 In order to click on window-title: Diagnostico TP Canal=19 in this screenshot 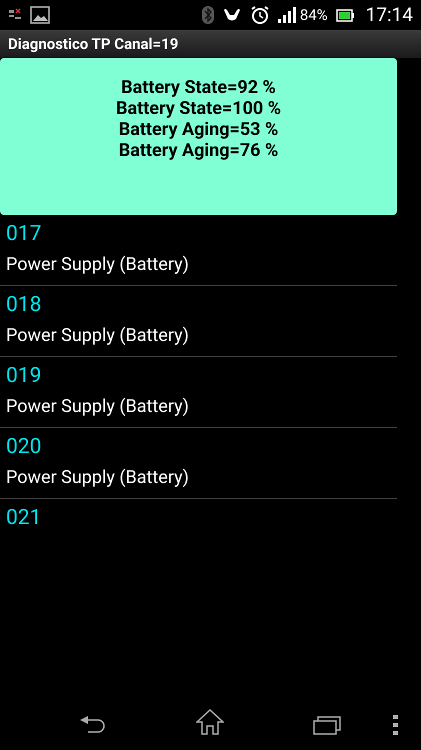, I will do `click(93, 44)`.